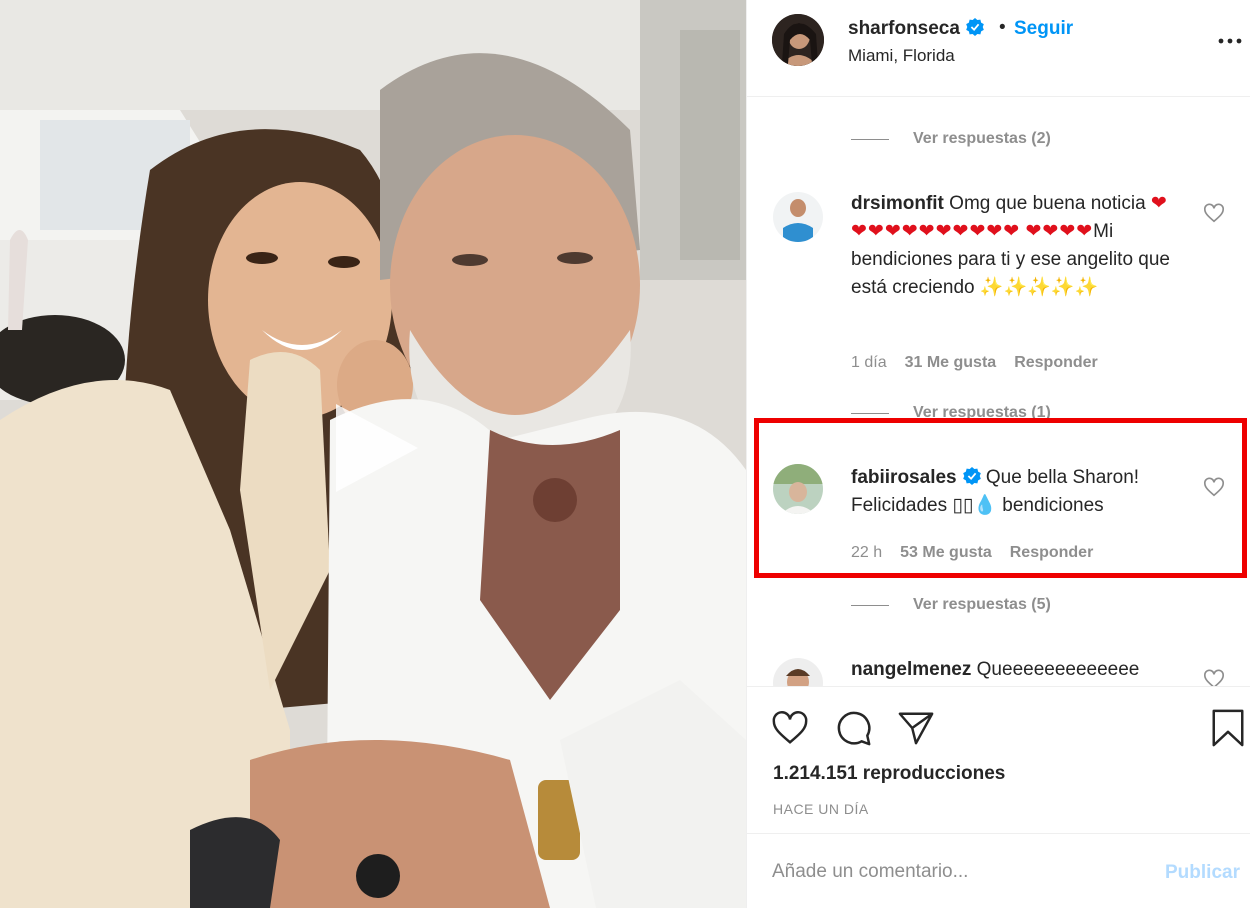 This screenshot has height=908, width=1250. What do you see at coordinates (901, 56) in the screenshot?
I see `post-location: Miami, Florida` at bounding box center [901, 56].